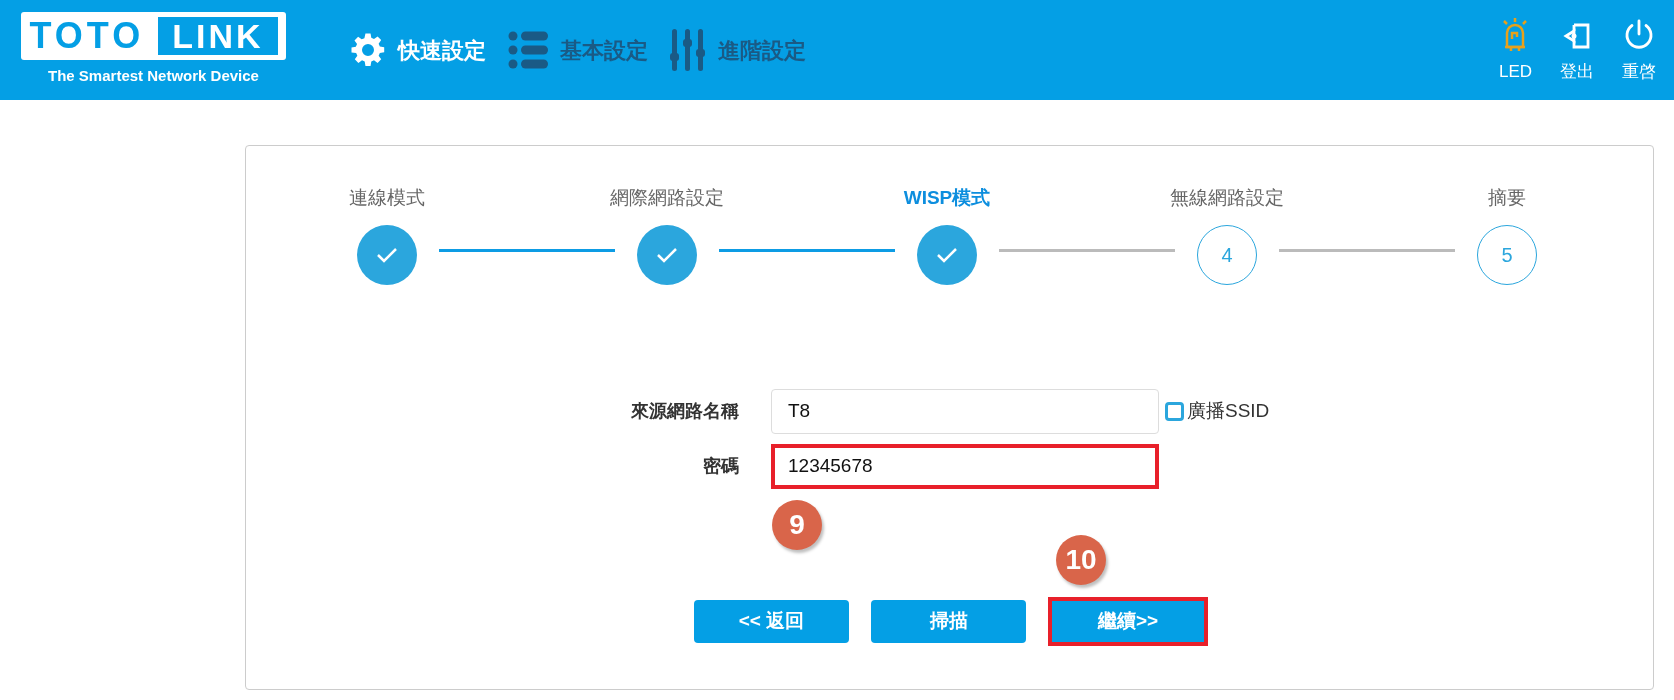 The height and width of the screenshot is (700, 1674). I want to click on logo-text: TOTO, so click(87, 36).